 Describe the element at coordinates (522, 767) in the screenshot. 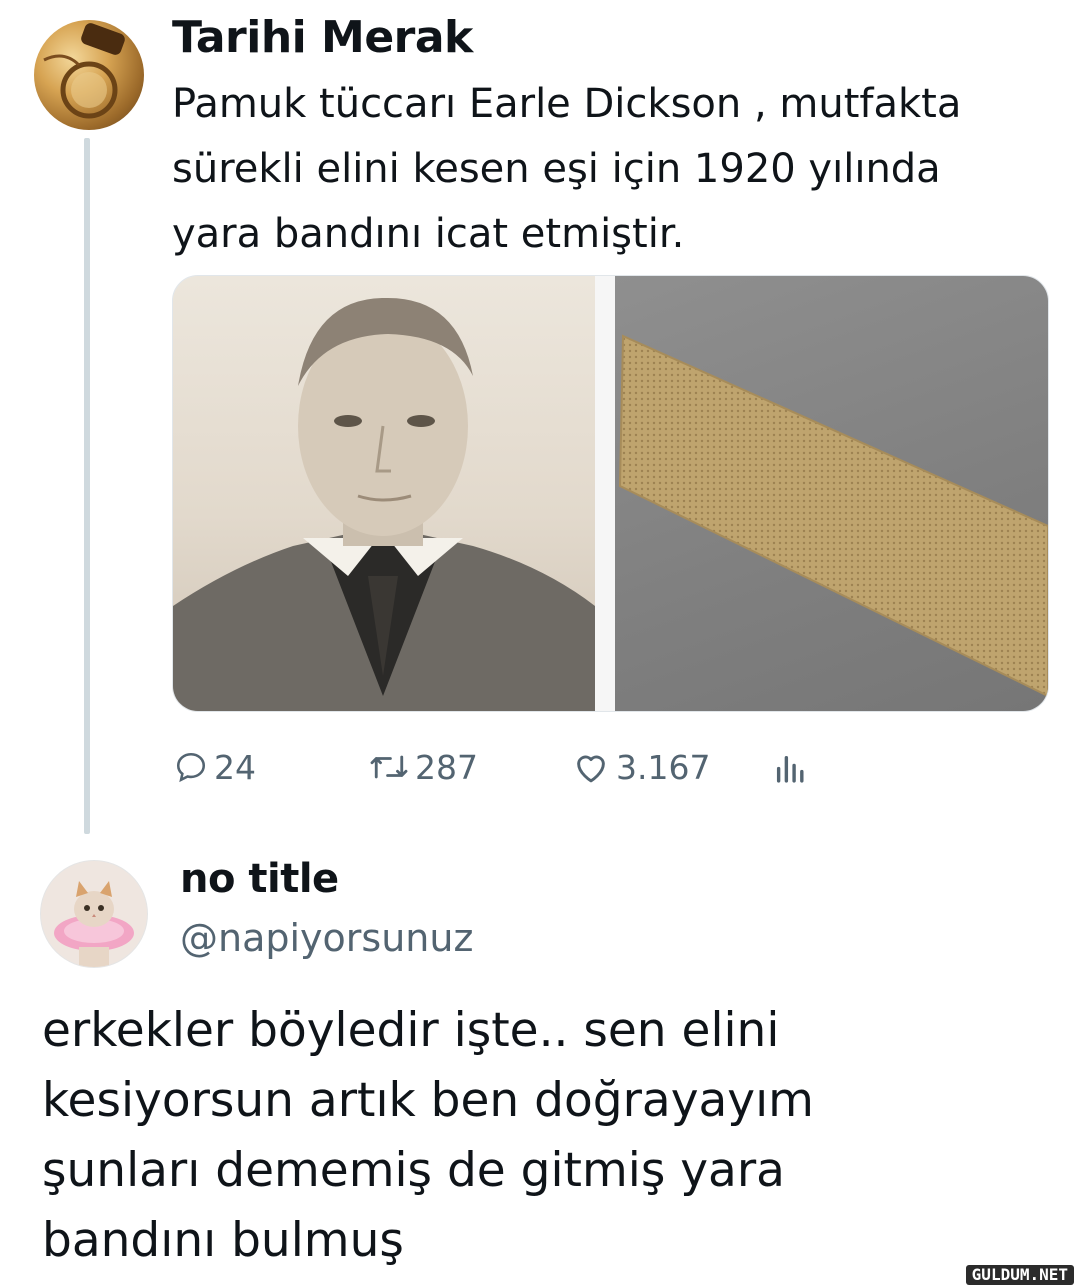

I see `tweet-actions: 24 287 3.167` at that location.